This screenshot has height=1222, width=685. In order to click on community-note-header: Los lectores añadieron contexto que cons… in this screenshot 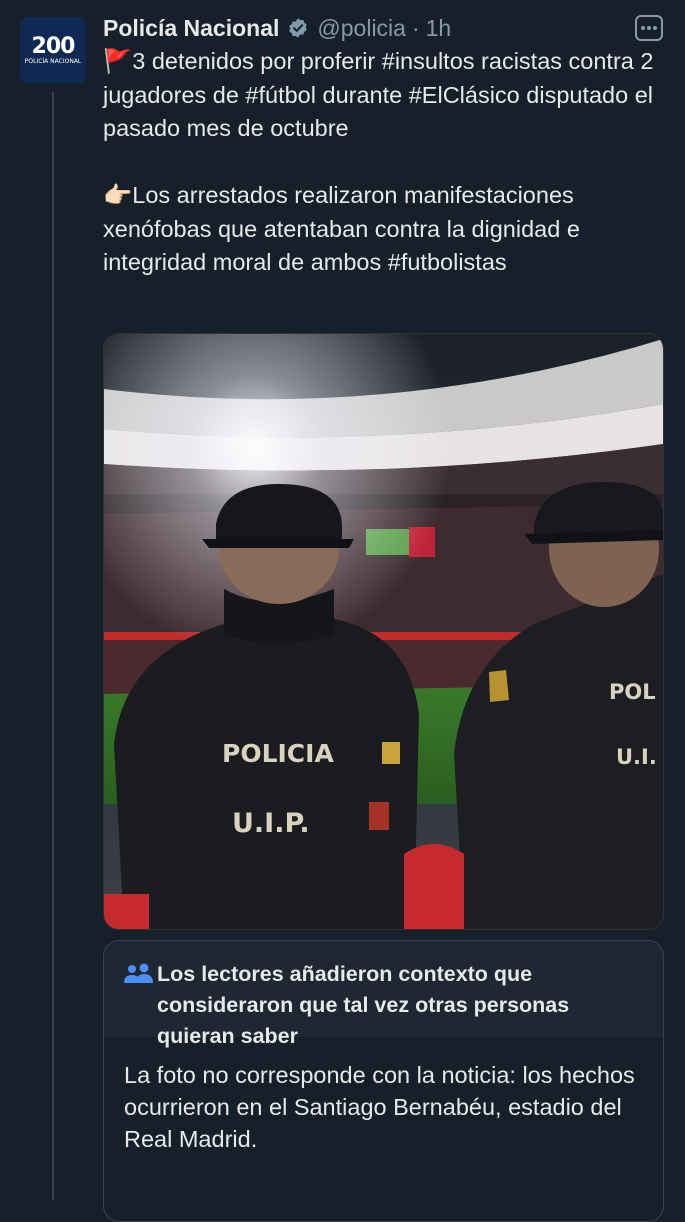, I will do `click(383, 994)`.